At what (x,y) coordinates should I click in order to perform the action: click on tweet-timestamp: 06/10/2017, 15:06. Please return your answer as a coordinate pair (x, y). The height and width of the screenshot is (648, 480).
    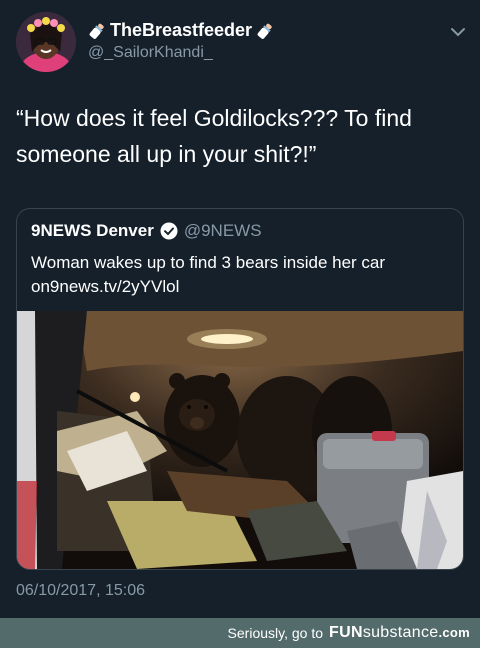
    Looking at the image, I should click on (80, 591).